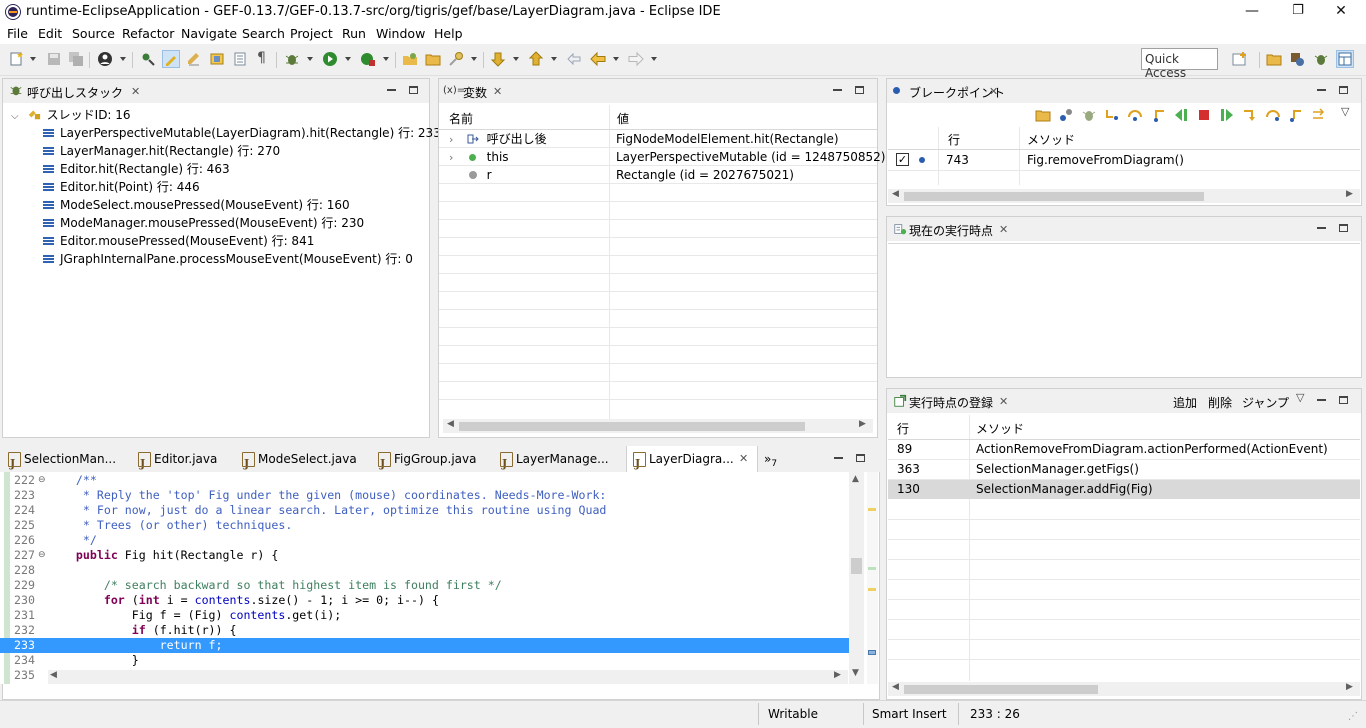 The height and width of the screenshot is (728, 1366). I want to click on overview-ruler, so click(872, 578).